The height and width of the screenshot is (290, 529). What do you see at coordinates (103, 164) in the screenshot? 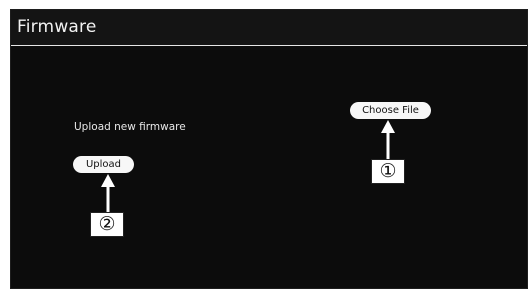
I see `upload-button: Upload` at bounding box center [103, 164].